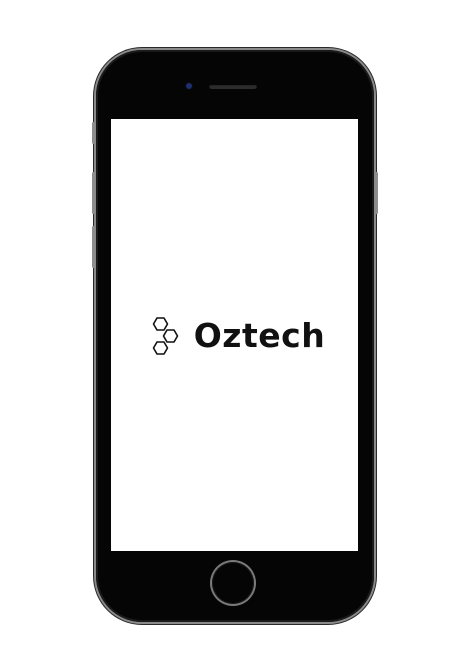  I want to click on volume-down-button, so click(93, 247).